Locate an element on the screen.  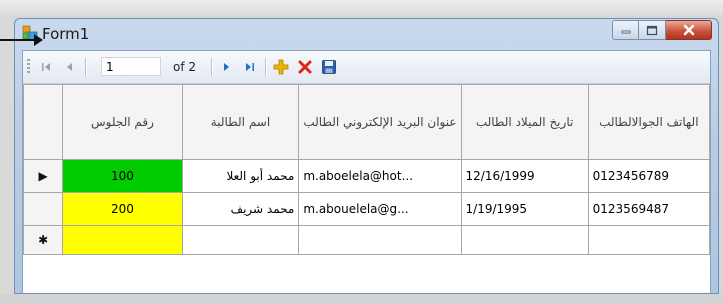
delete-icon is located at coordinates (305, 67).